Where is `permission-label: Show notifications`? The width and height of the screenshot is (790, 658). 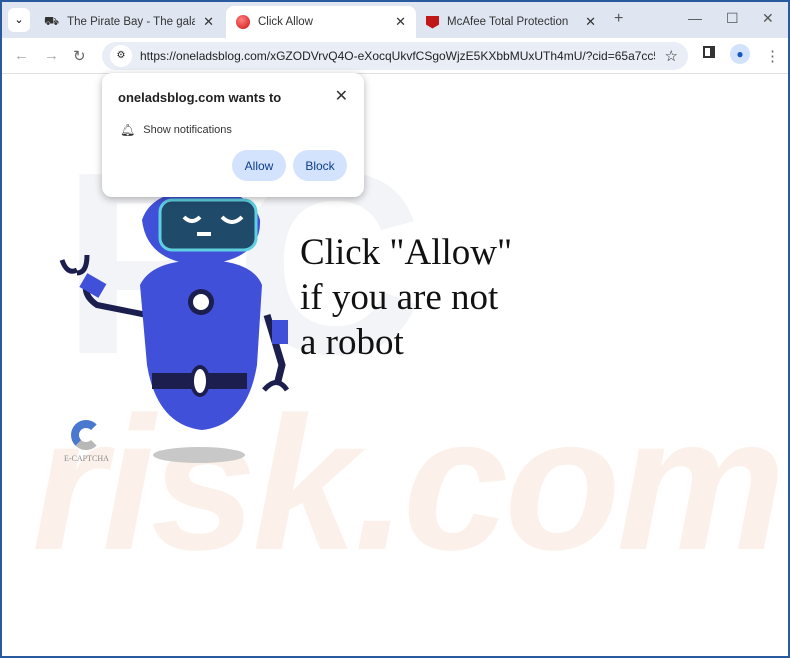 permission-label: Show notifications is located at coordinates (187, 130).